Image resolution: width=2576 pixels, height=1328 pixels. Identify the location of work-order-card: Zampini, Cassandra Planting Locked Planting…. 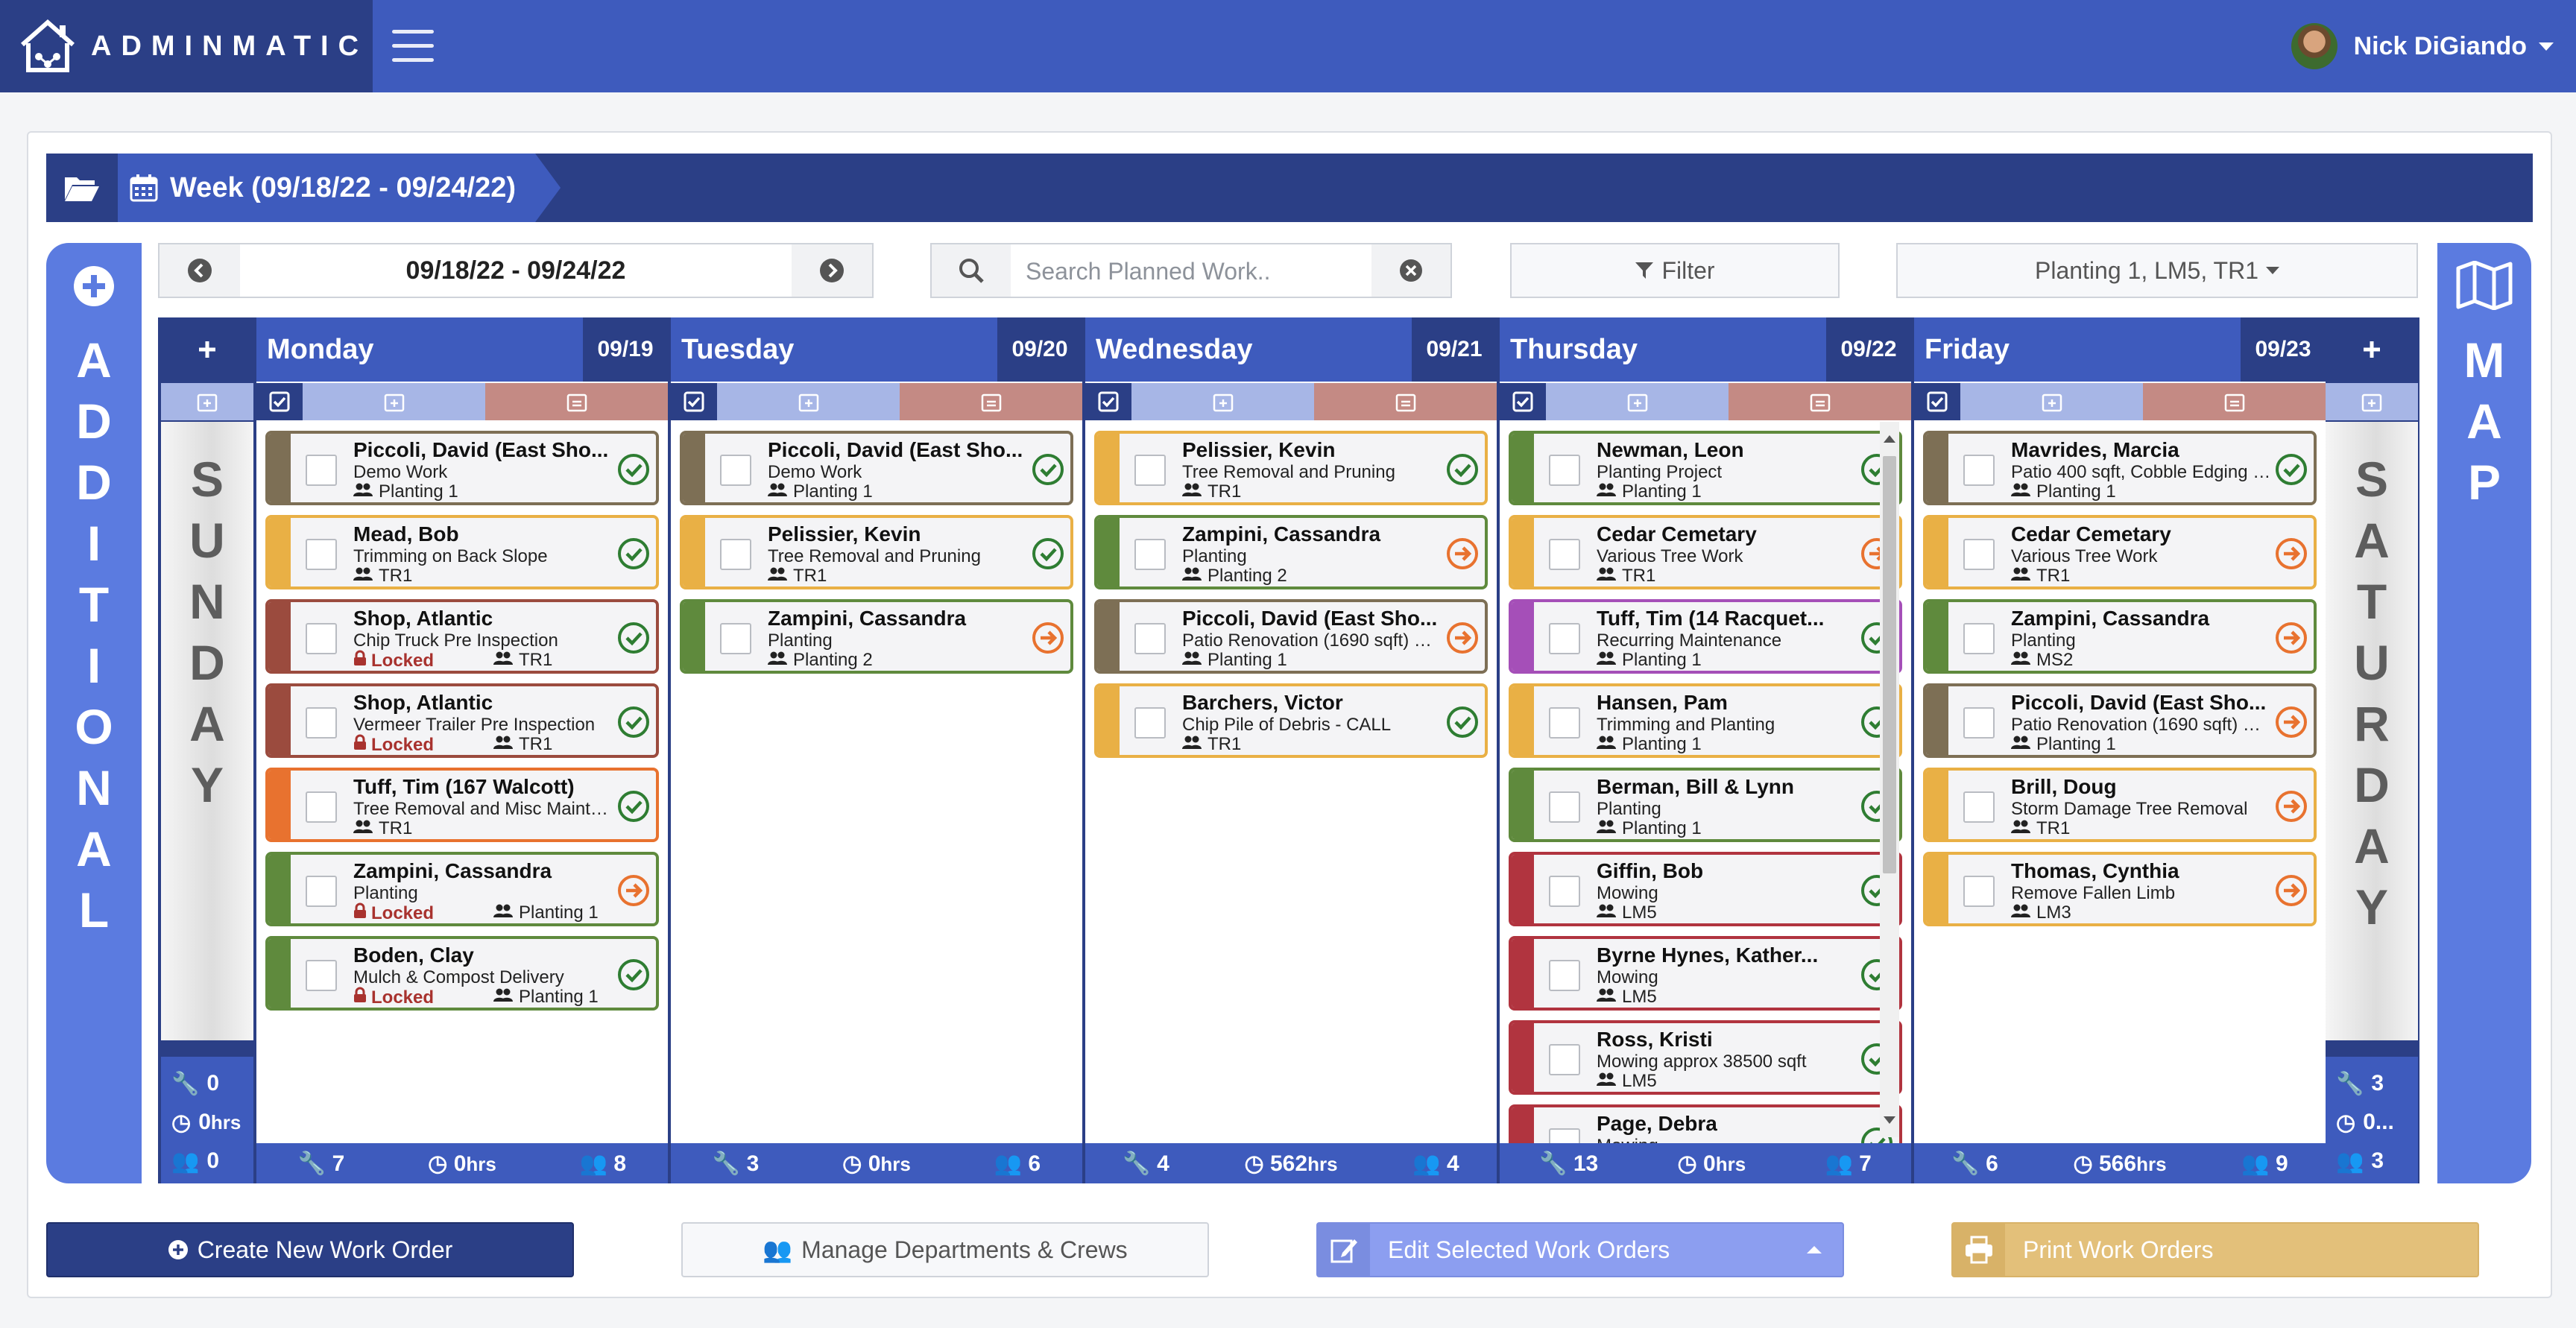
(462, 889).